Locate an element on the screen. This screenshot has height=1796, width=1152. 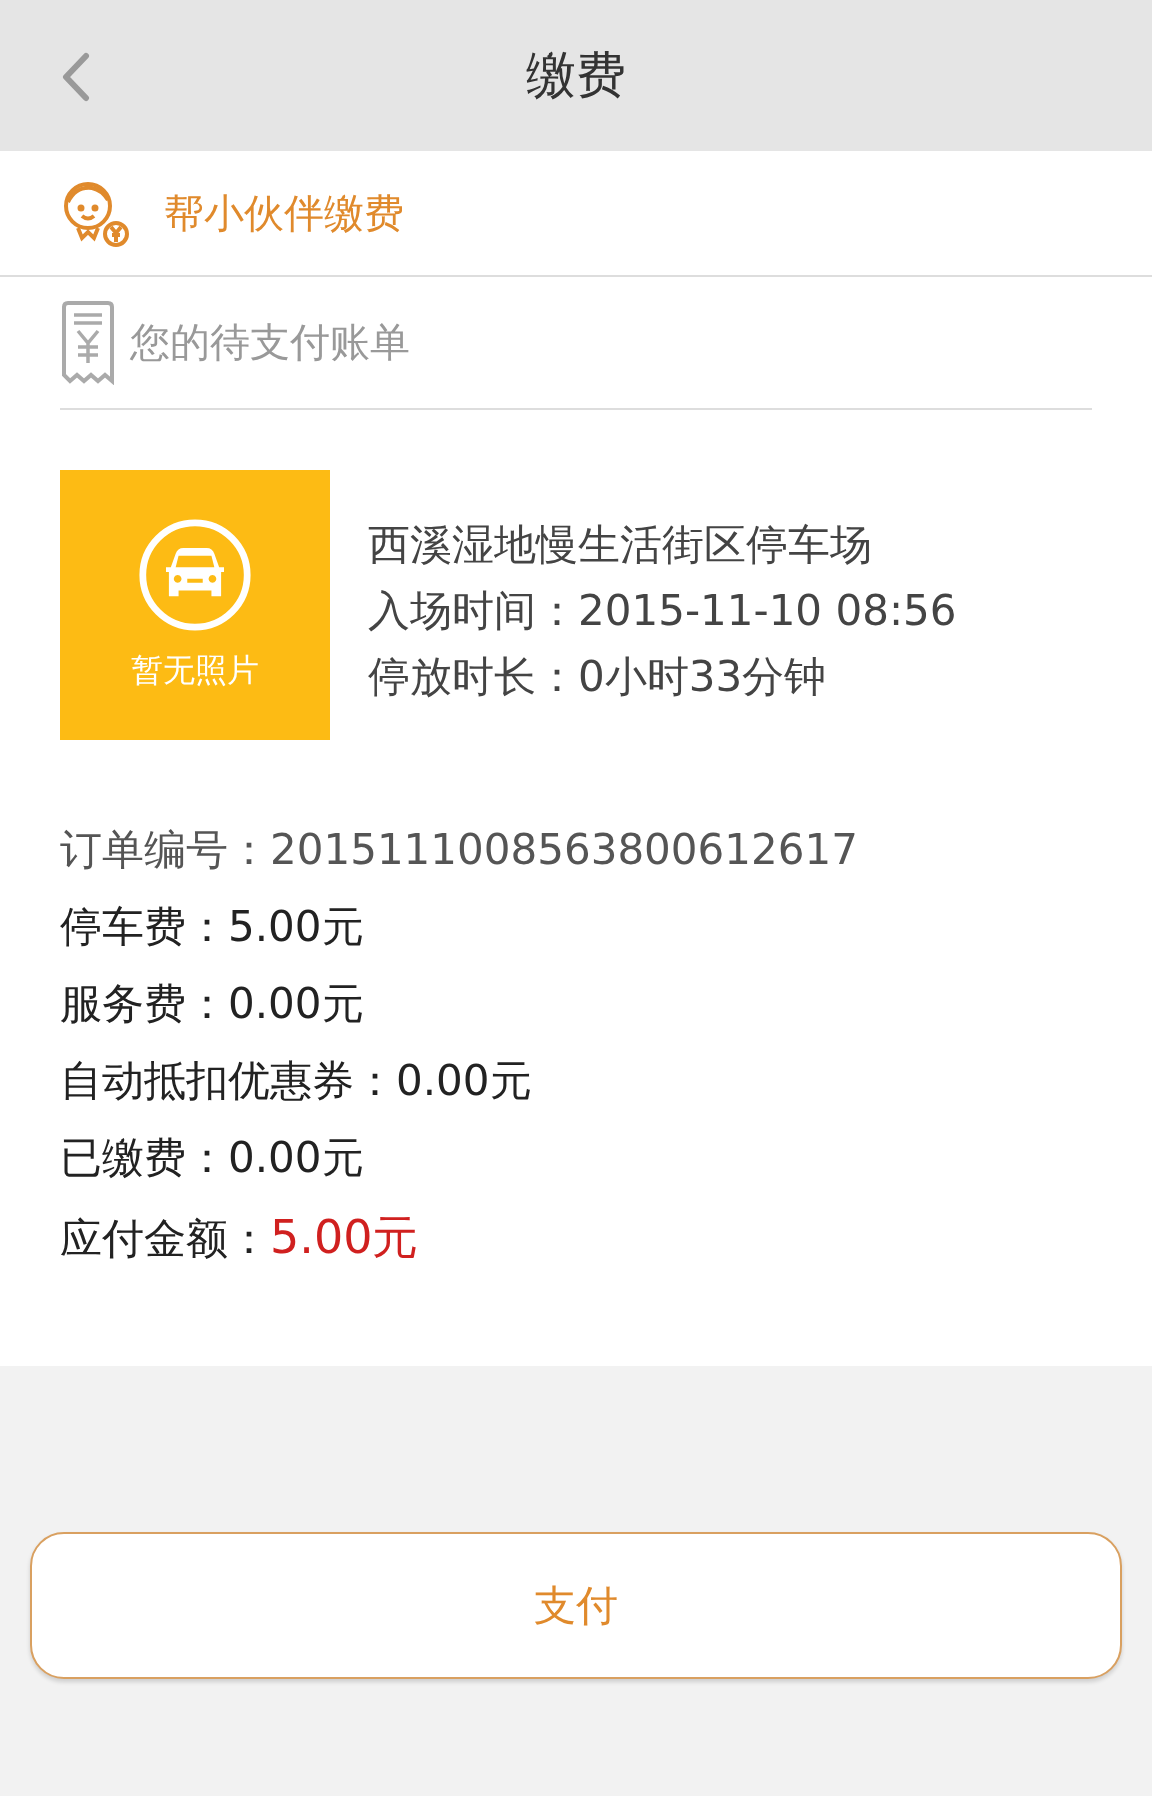
helper-row: 帮小伙伴缴费 is located at coordinates (576, 214).